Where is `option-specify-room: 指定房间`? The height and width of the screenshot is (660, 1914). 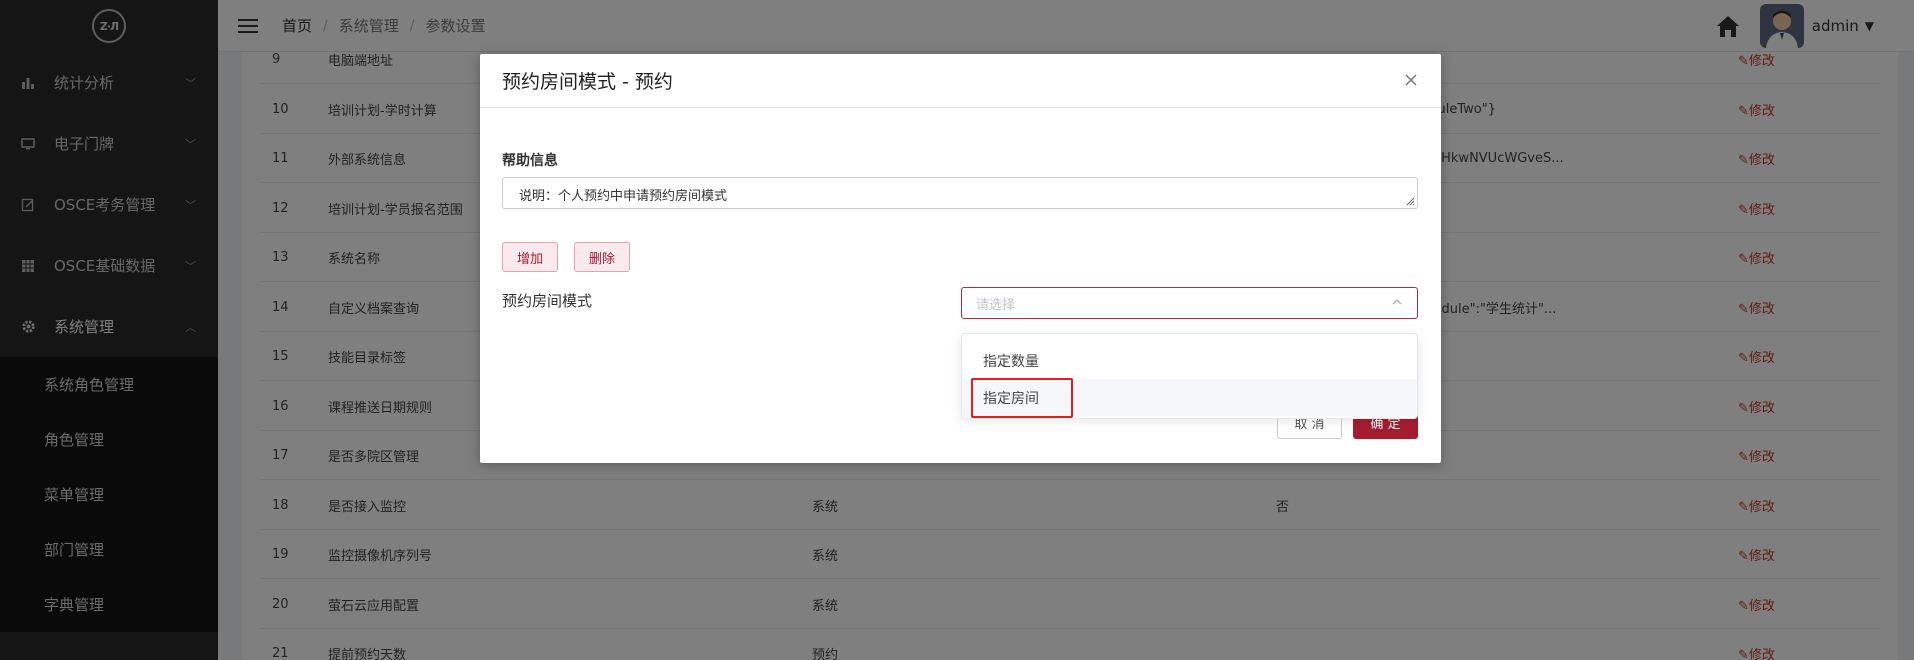 option-specify-room: 指定房间 is located at coordinates (1189, 397).